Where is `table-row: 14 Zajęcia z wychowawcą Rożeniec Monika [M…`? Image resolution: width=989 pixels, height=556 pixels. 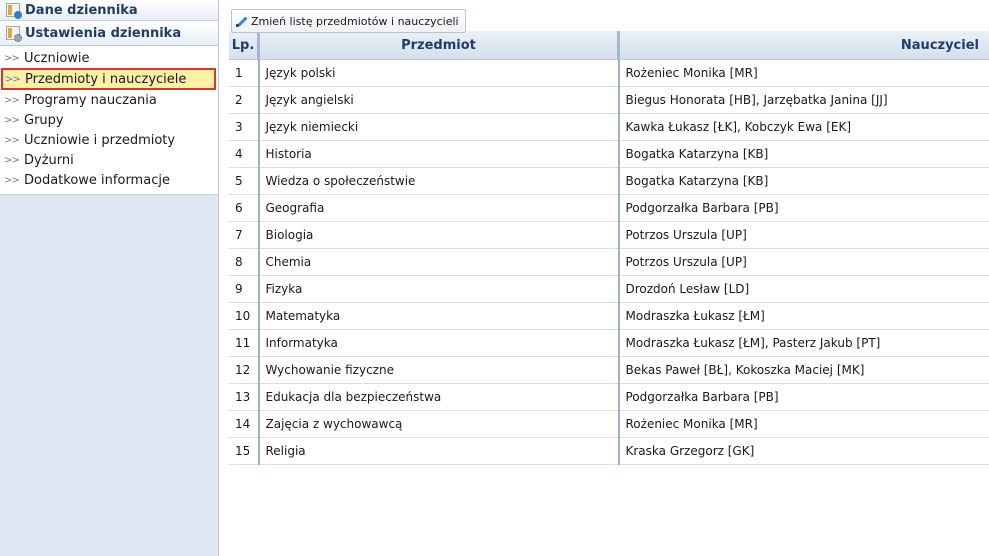
table-row: 14 Zajęcia z wychowawcą Rożeniec Monika [M… is located at coordinates (609, 424).